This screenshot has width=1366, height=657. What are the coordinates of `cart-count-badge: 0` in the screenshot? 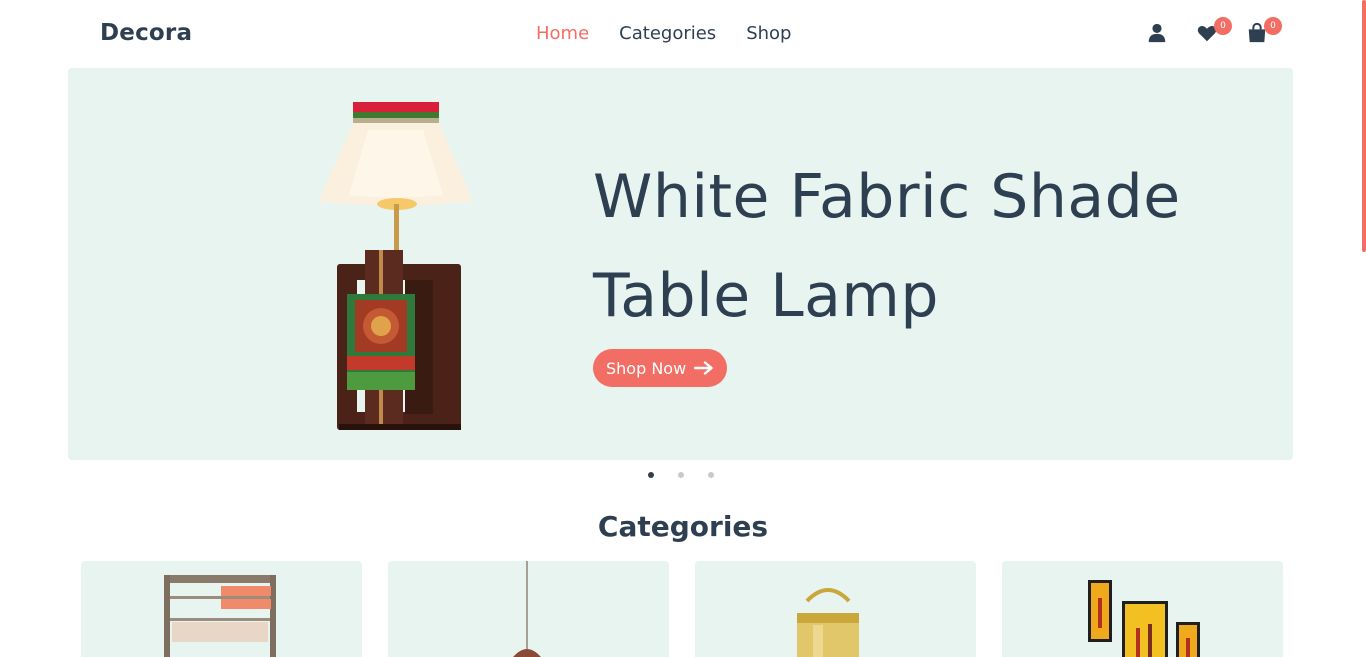 It's located at (1273, 26).